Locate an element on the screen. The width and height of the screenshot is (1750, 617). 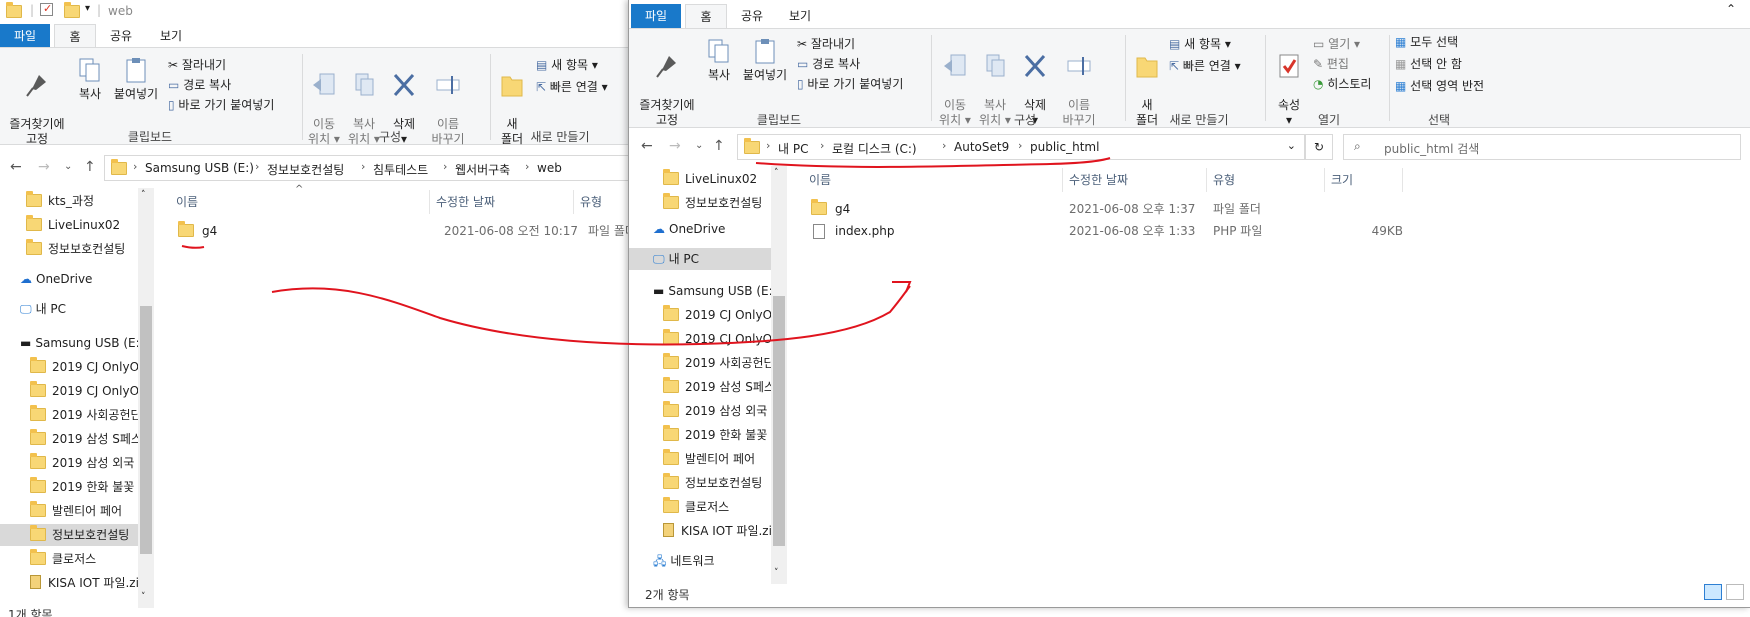
invert-selection-button: ▦ 선택 영역 반전 is located at coordinates (1439, 86).